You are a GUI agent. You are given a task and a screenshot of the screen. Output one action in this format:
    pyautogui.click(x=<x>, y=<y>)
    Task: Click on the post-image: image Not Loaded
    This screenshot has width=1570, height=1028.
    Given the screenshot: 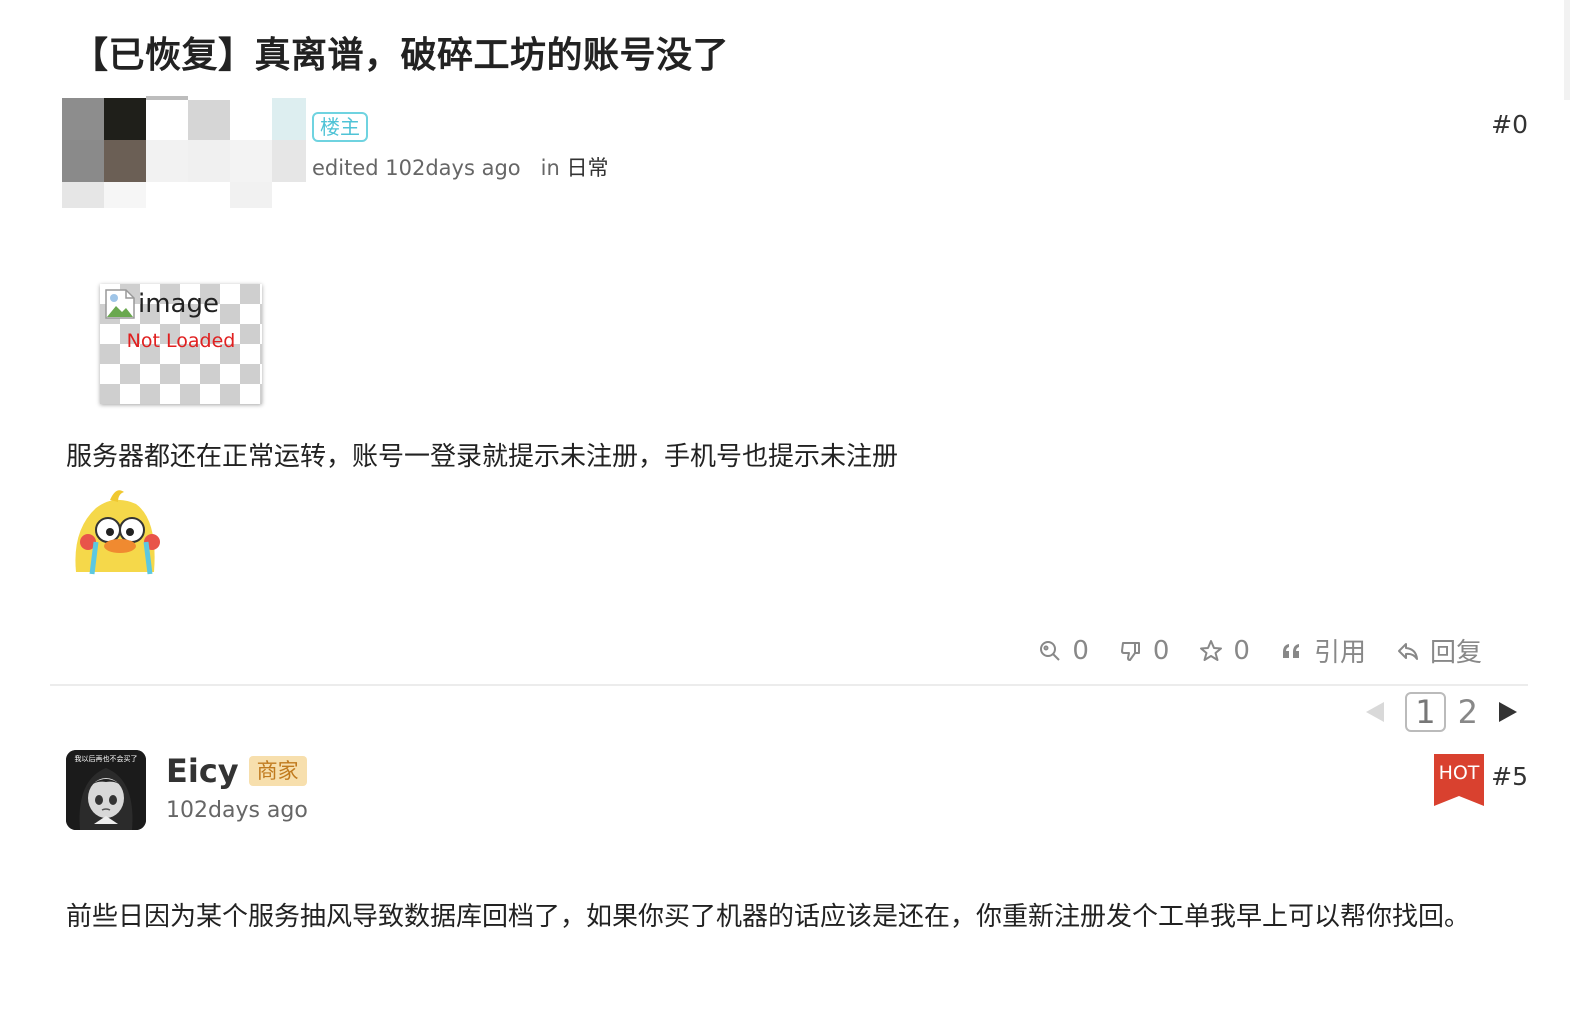 What is the action you would take?
    pyautogui.click(x=181, y=344)
    